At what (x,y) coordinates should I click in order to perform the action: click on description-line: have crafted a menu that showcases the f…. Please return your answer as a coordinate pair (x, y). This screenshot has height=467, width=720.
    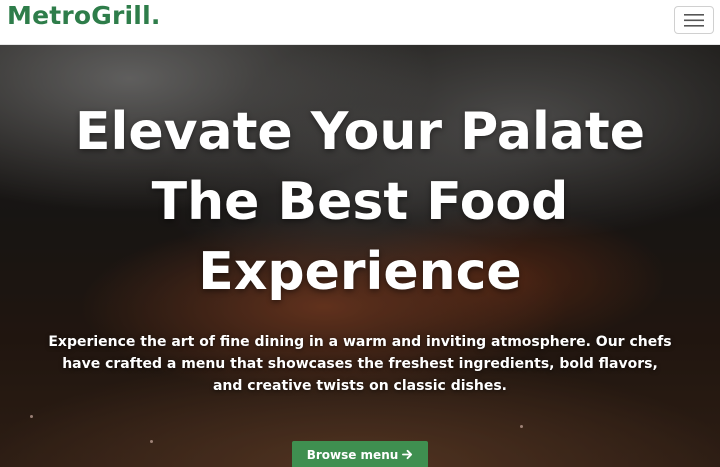
    Looking at the image, I should click on (360, 364).